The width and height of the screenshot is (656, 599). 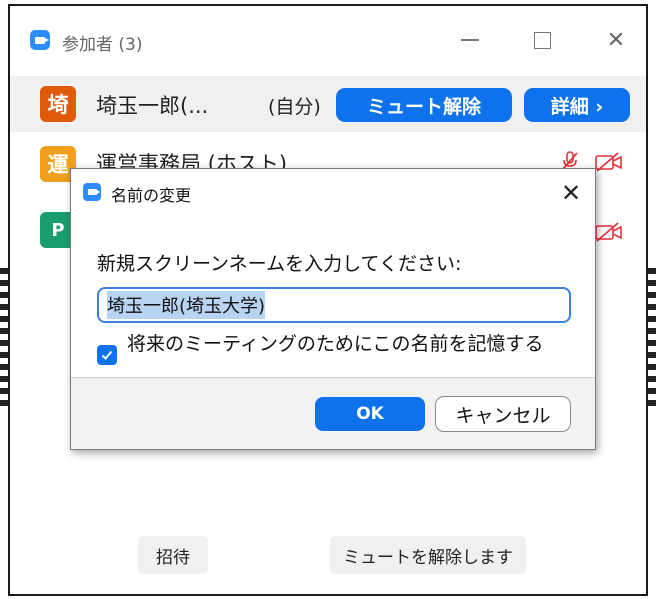 I want to click on close-button: ✕, so click(x=616, y=40).